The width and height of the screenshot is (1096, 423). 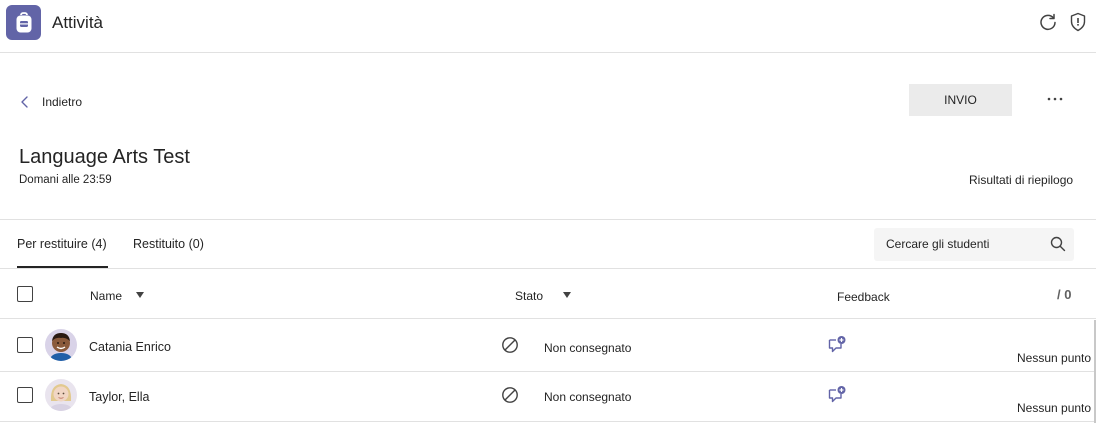 What do you see at coordinates (1048, 22) in the screenshot?
I see `refresh-icon` at bounding box center [1048, 22].